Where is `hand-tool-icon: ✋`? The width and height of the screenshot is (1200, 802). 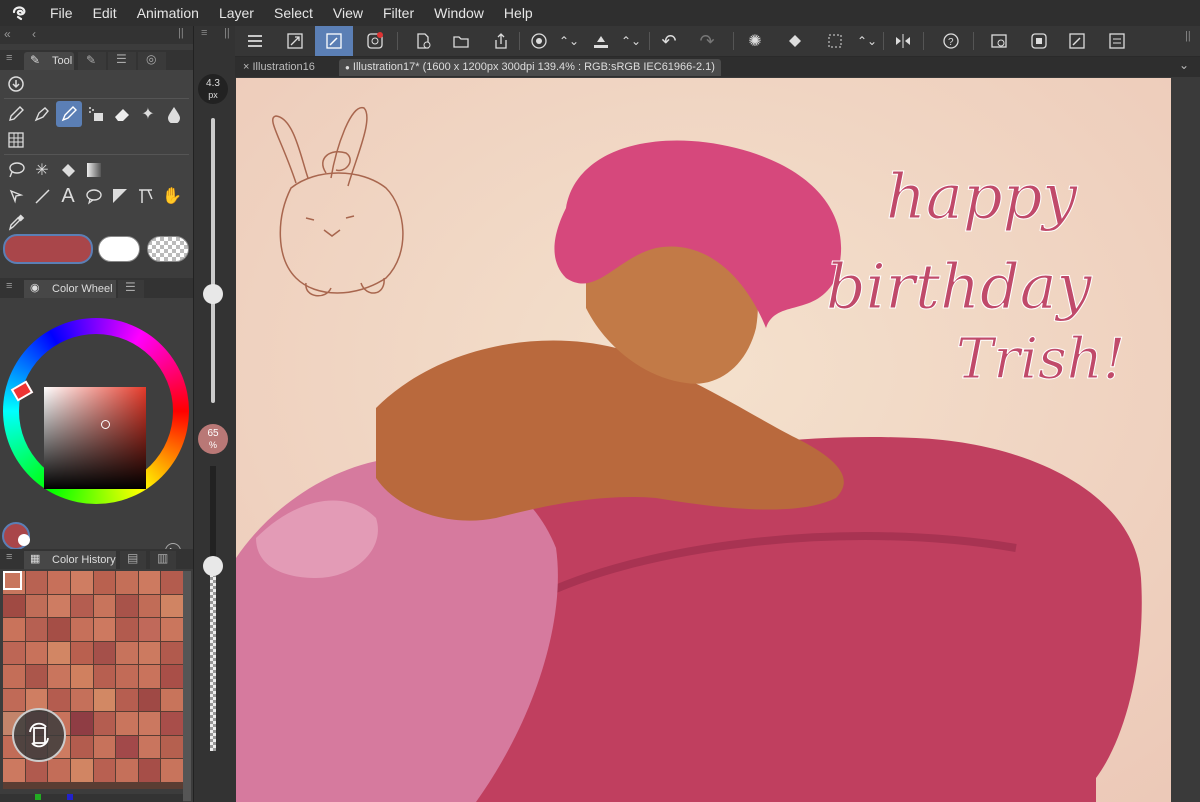
hand-tool-icon: ✋ is located at coordinates (172, 196).